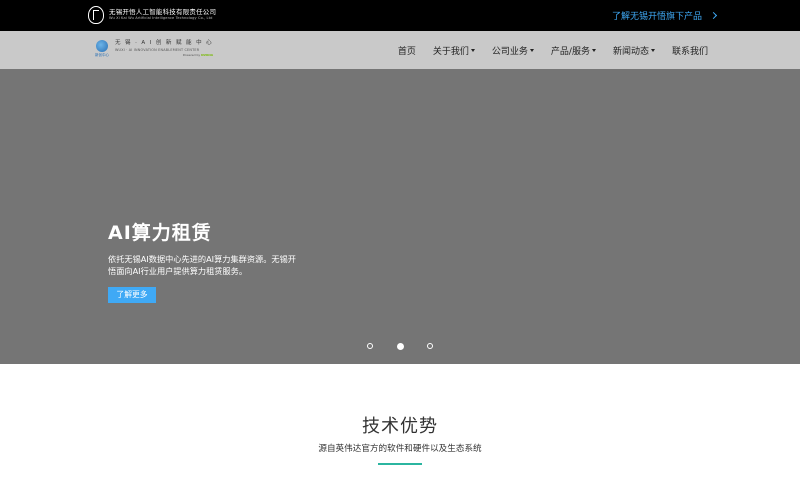  Describe the element at coordinates (513, 50) in the screenshot. I see `nav-item-business: 公司业务` at that location.